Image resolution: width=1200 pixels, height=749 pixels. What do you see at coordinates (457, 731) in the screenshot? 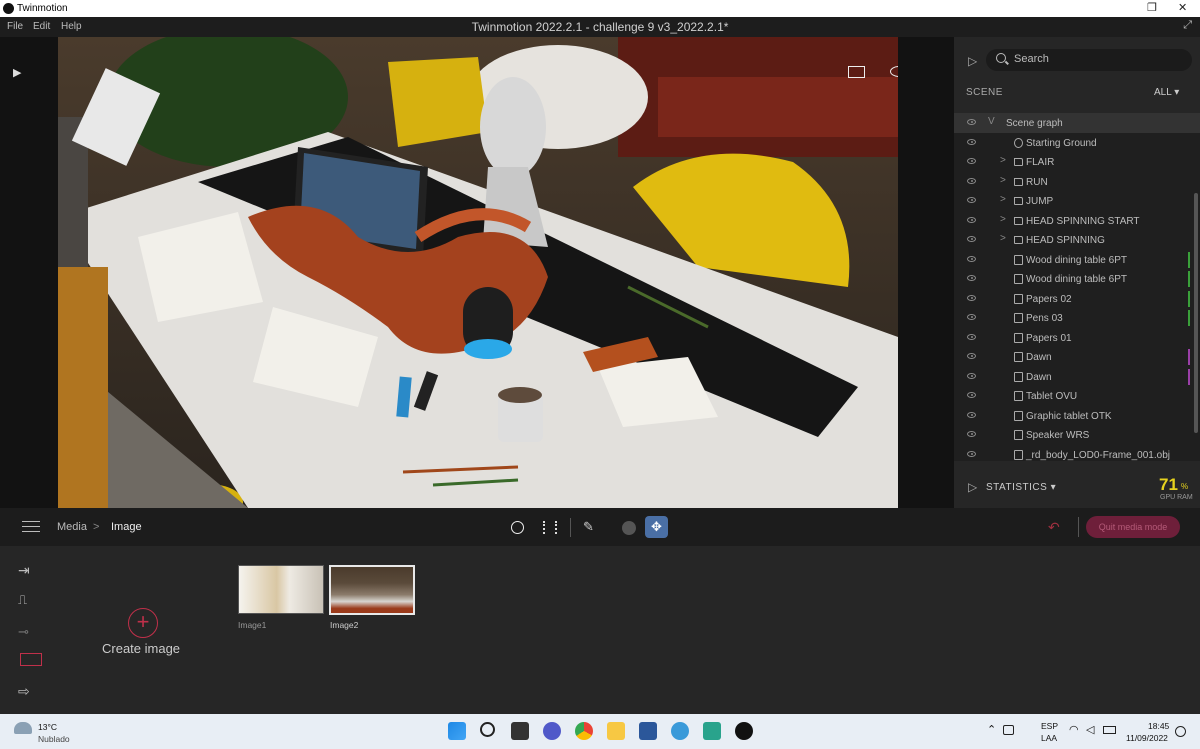
I see `windows-start-icon` at bounding box center [457, 731].